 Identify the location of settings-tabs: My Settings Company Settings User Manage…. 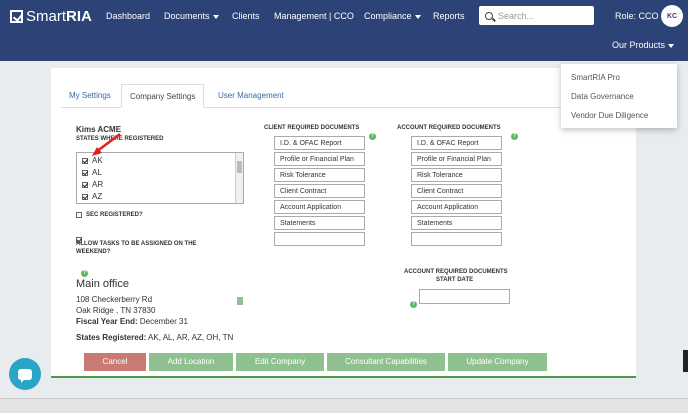
(343, 96).